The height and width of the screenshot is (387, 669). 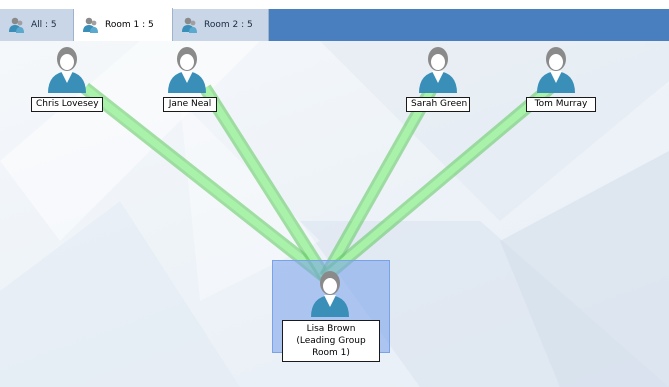 I want to click on member-name-label: Jane Neal, so click(x=190, y=104).